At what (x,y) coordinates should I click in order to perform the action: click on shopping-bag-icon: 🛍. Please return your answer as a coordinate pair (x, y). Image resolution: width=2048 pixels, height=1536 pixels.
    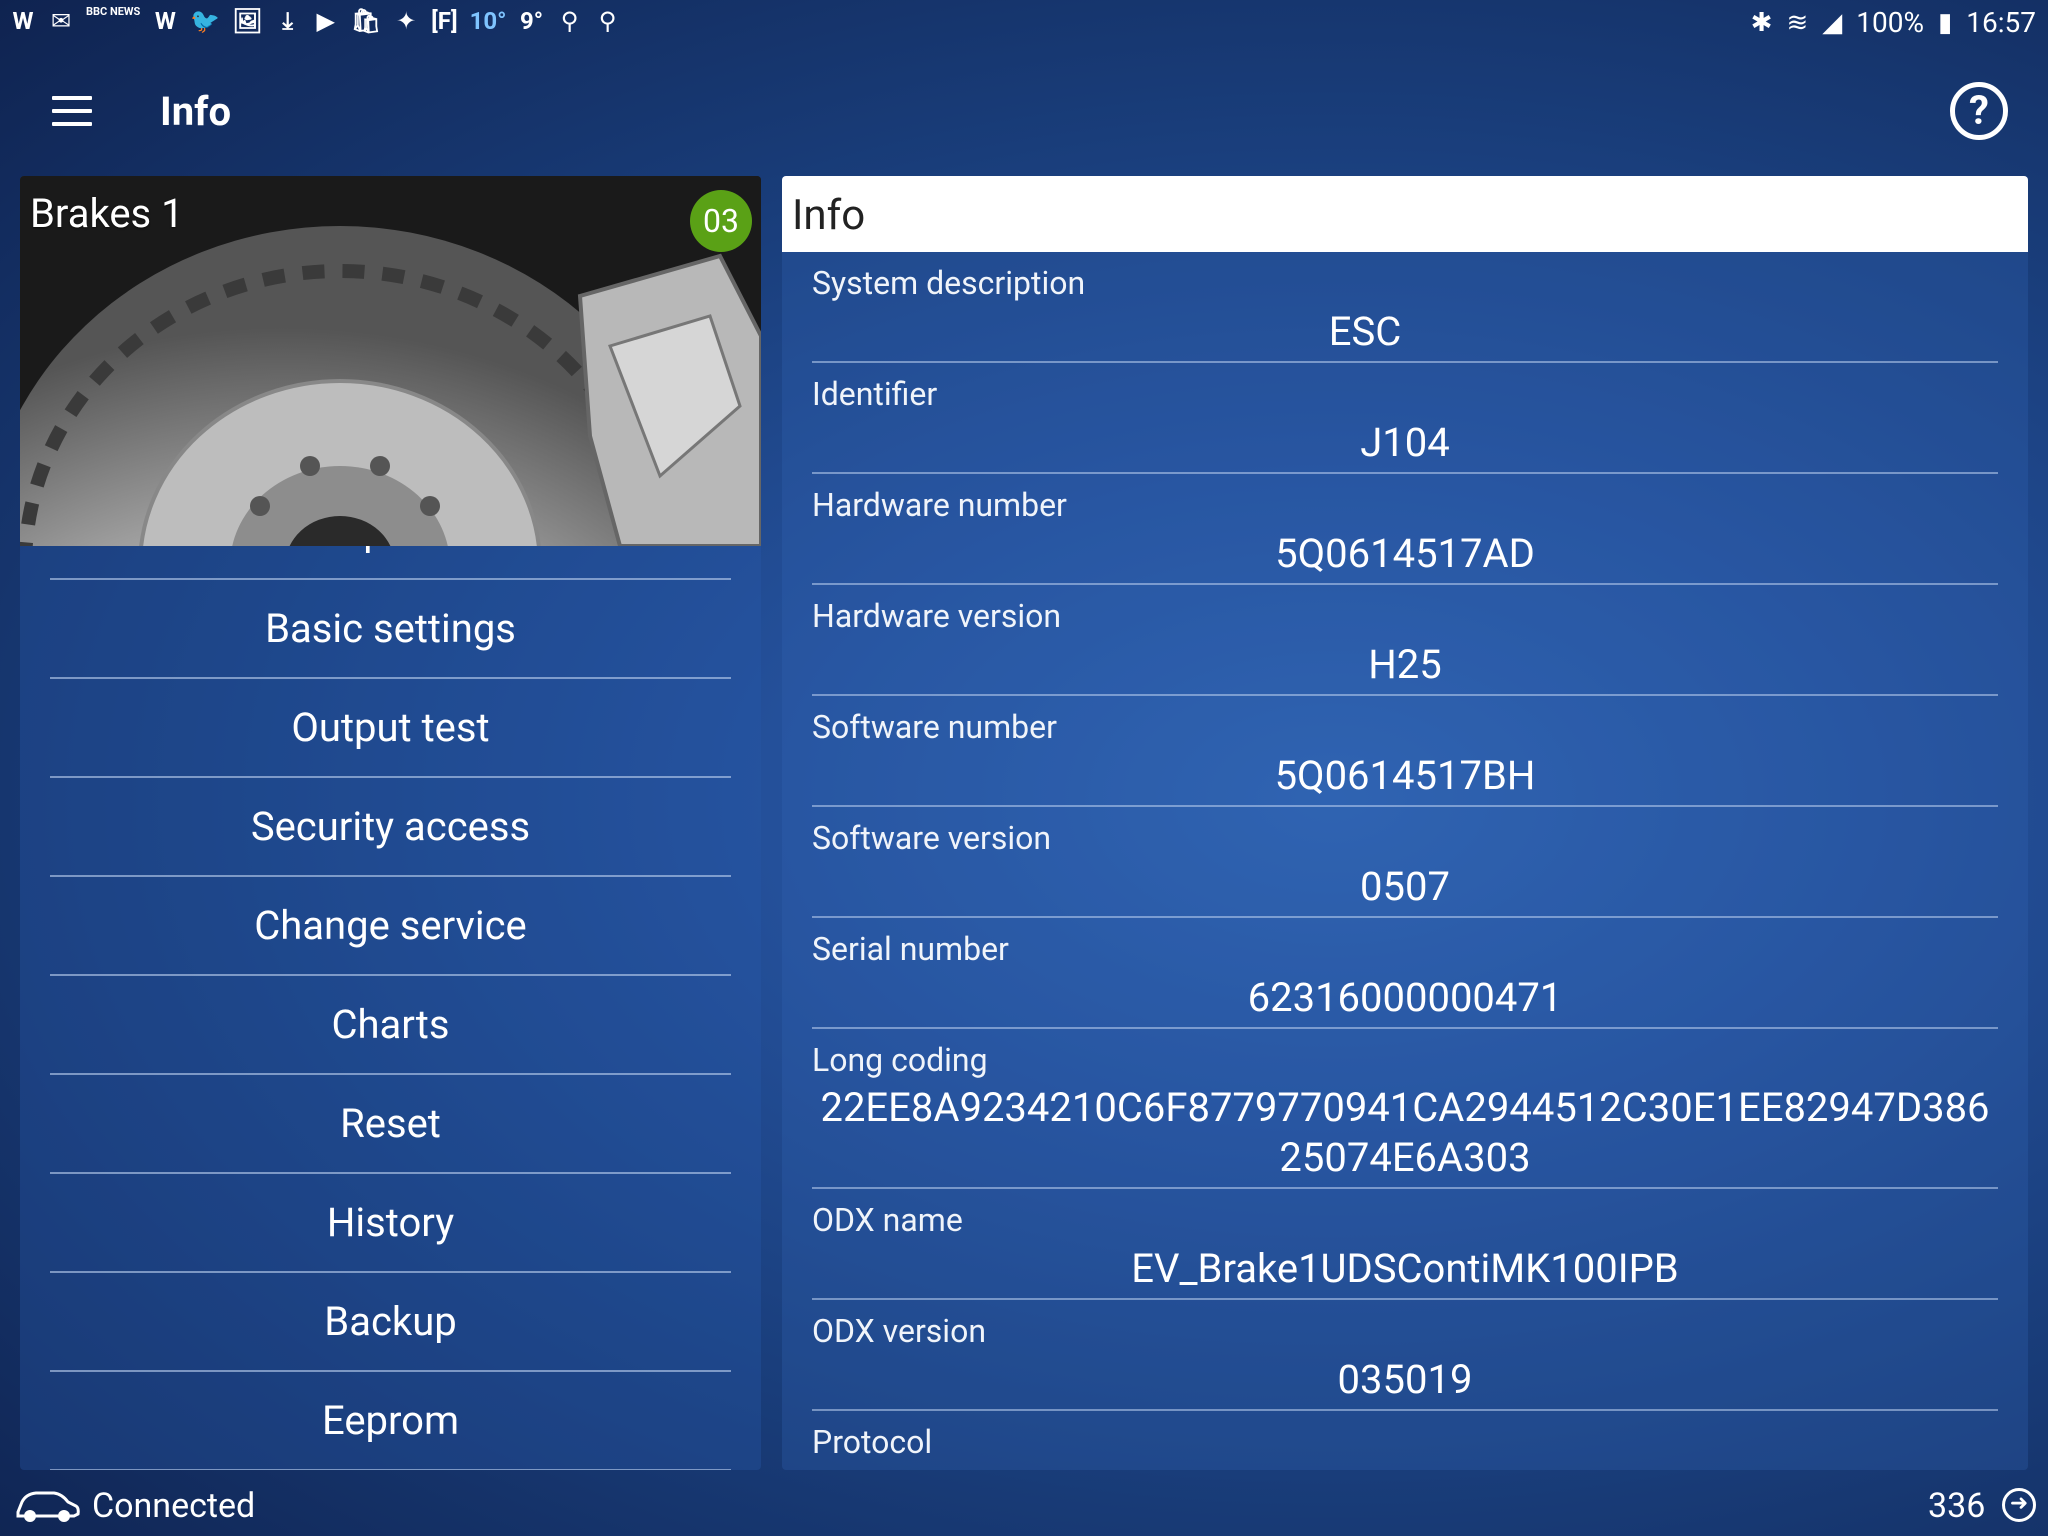
    Looking at the image, I should click on (366, 21).